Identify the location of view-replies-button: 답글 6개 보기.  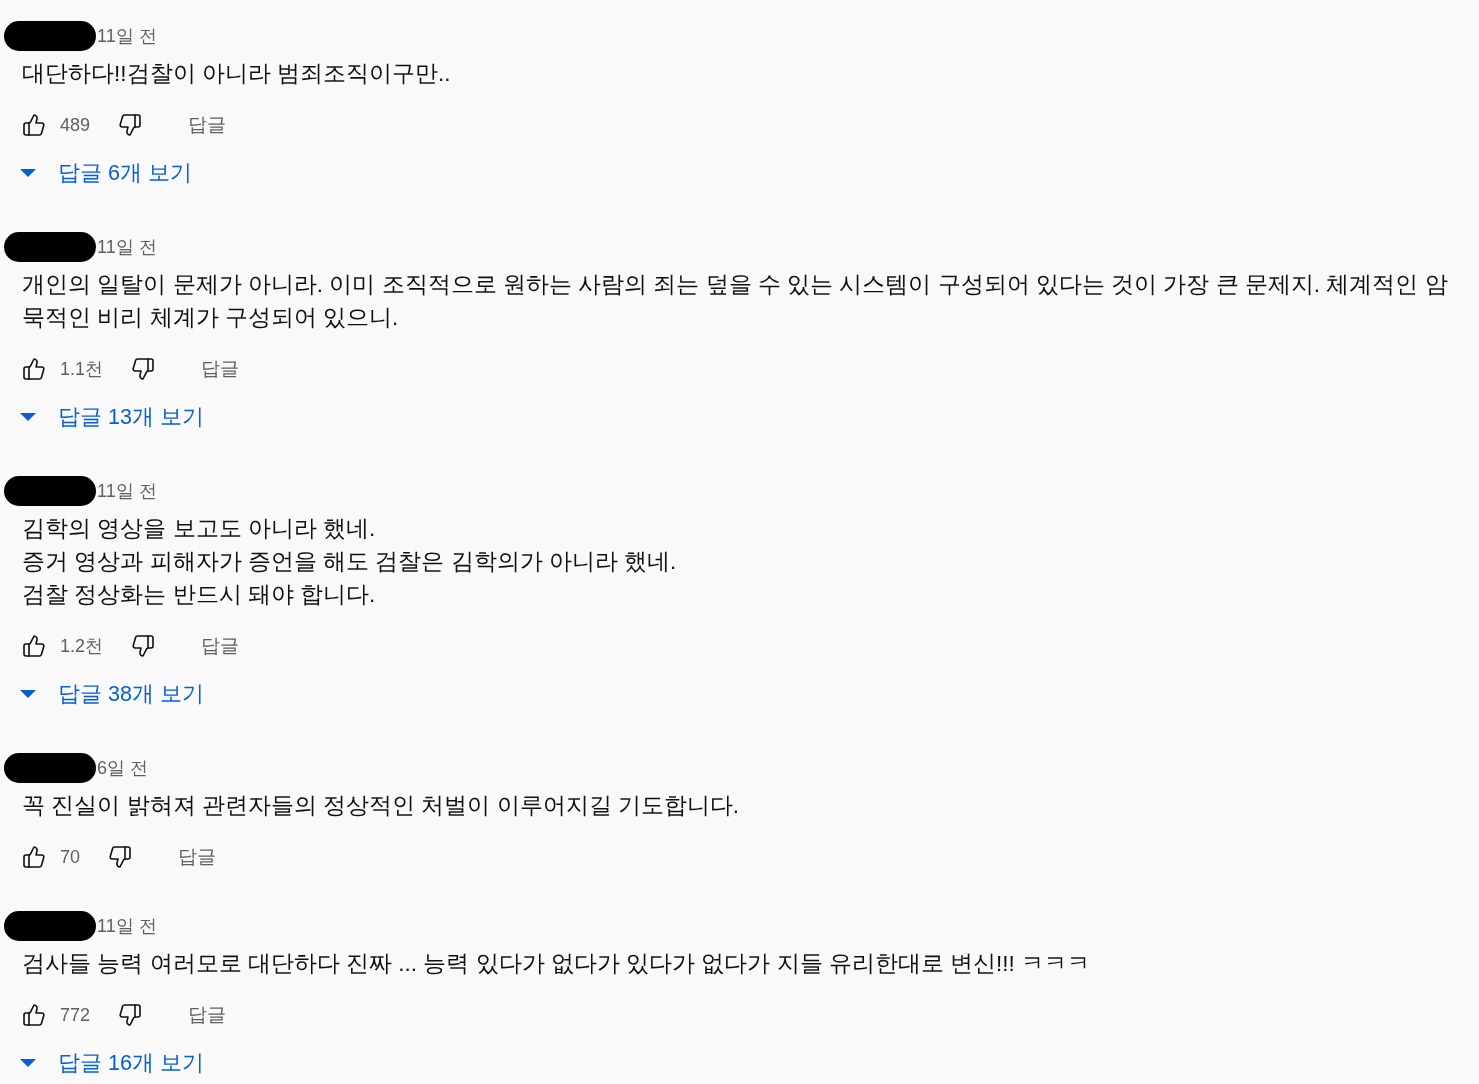
(106, 173).